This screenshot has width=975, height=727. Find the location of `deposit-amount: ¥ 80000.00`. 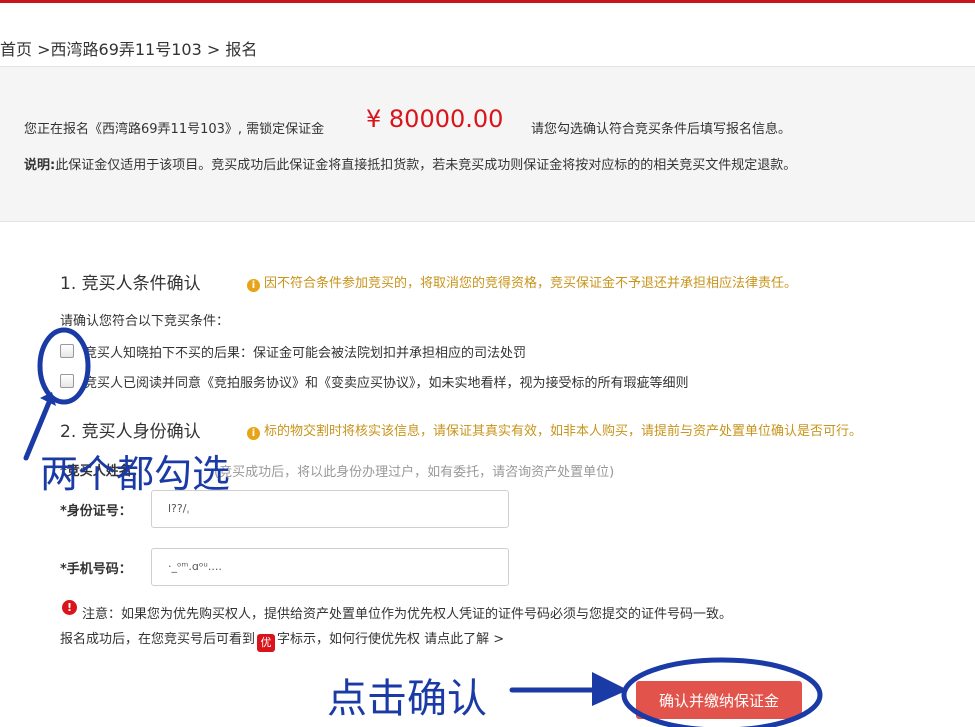

deposit-amount: ¥ 80000.00 is located at coordinates (435, 119).